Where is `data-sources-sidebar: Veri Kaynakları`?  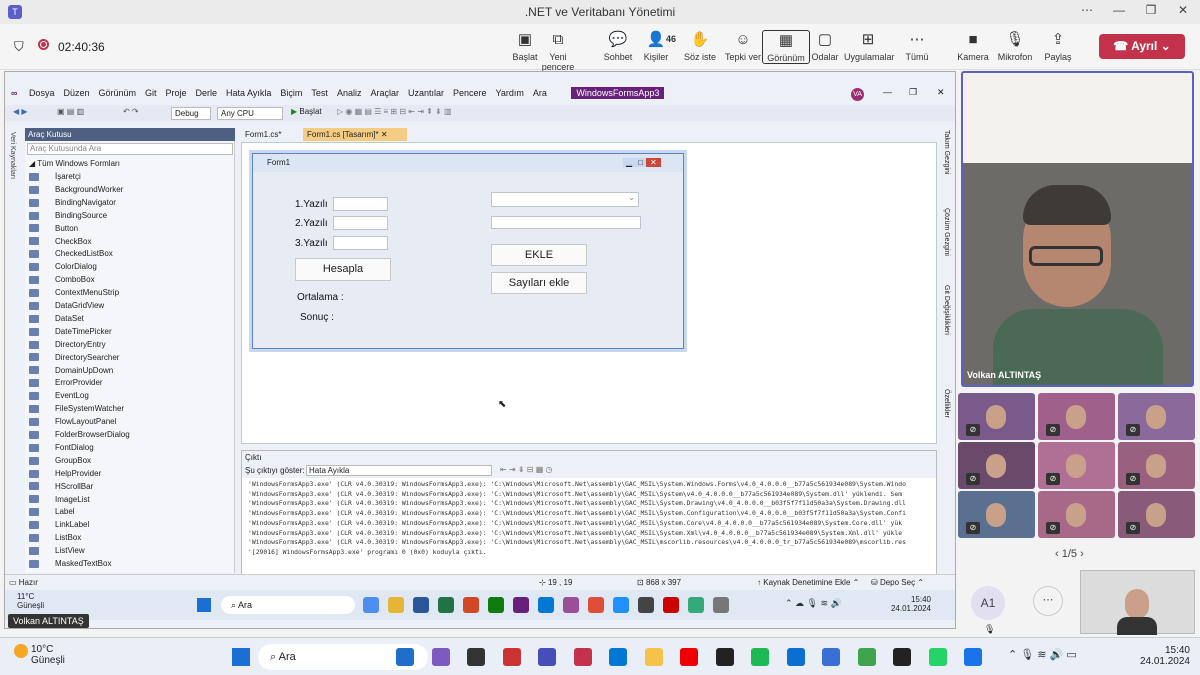
data-sources-sidebar: Veri Kaynakları is located at coordinates (14, 350).